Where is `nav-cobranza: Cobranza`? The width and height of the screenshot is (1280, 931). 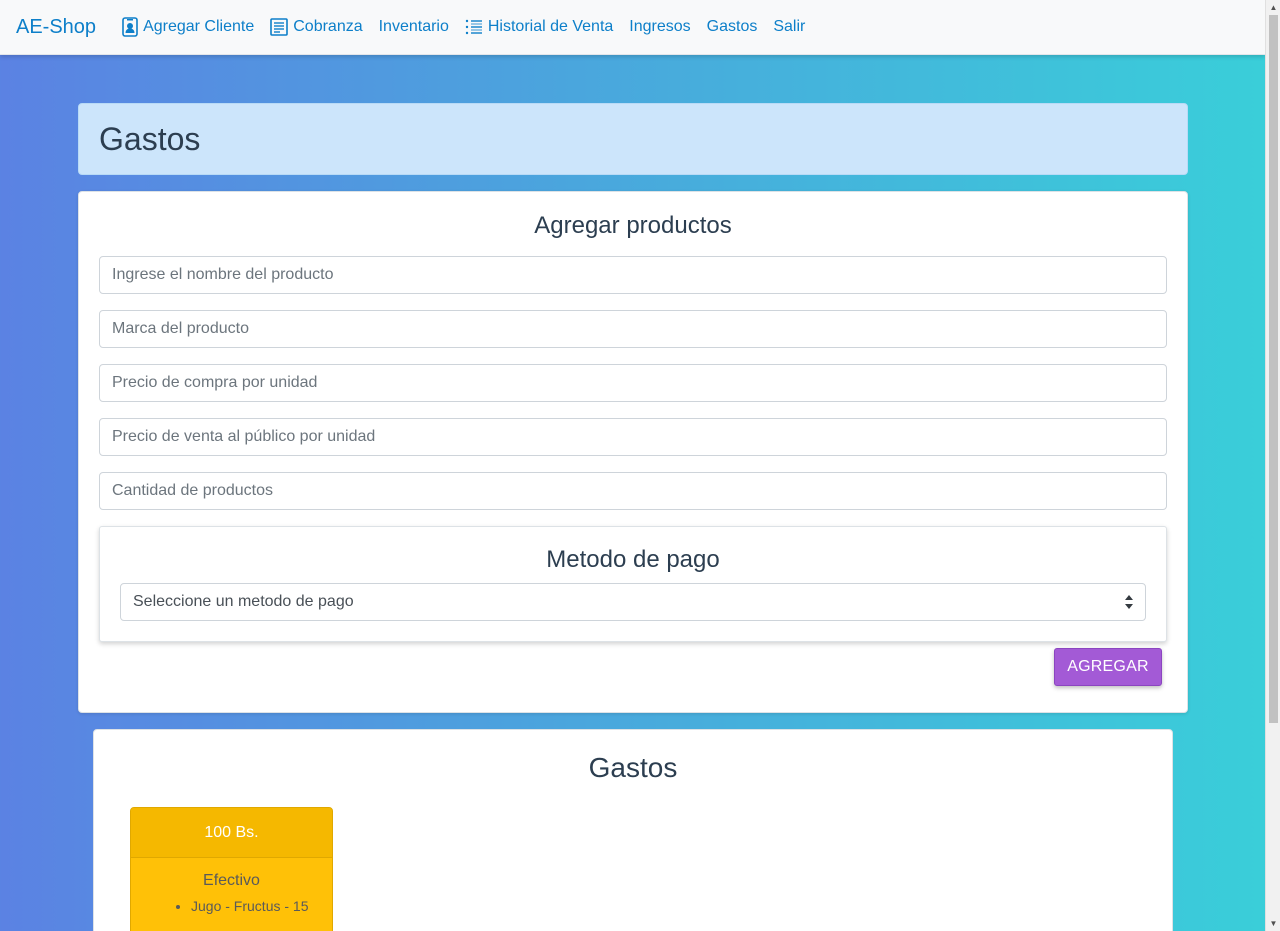
nav-cobranza: Cobranza is located at coordinates (316, 27).